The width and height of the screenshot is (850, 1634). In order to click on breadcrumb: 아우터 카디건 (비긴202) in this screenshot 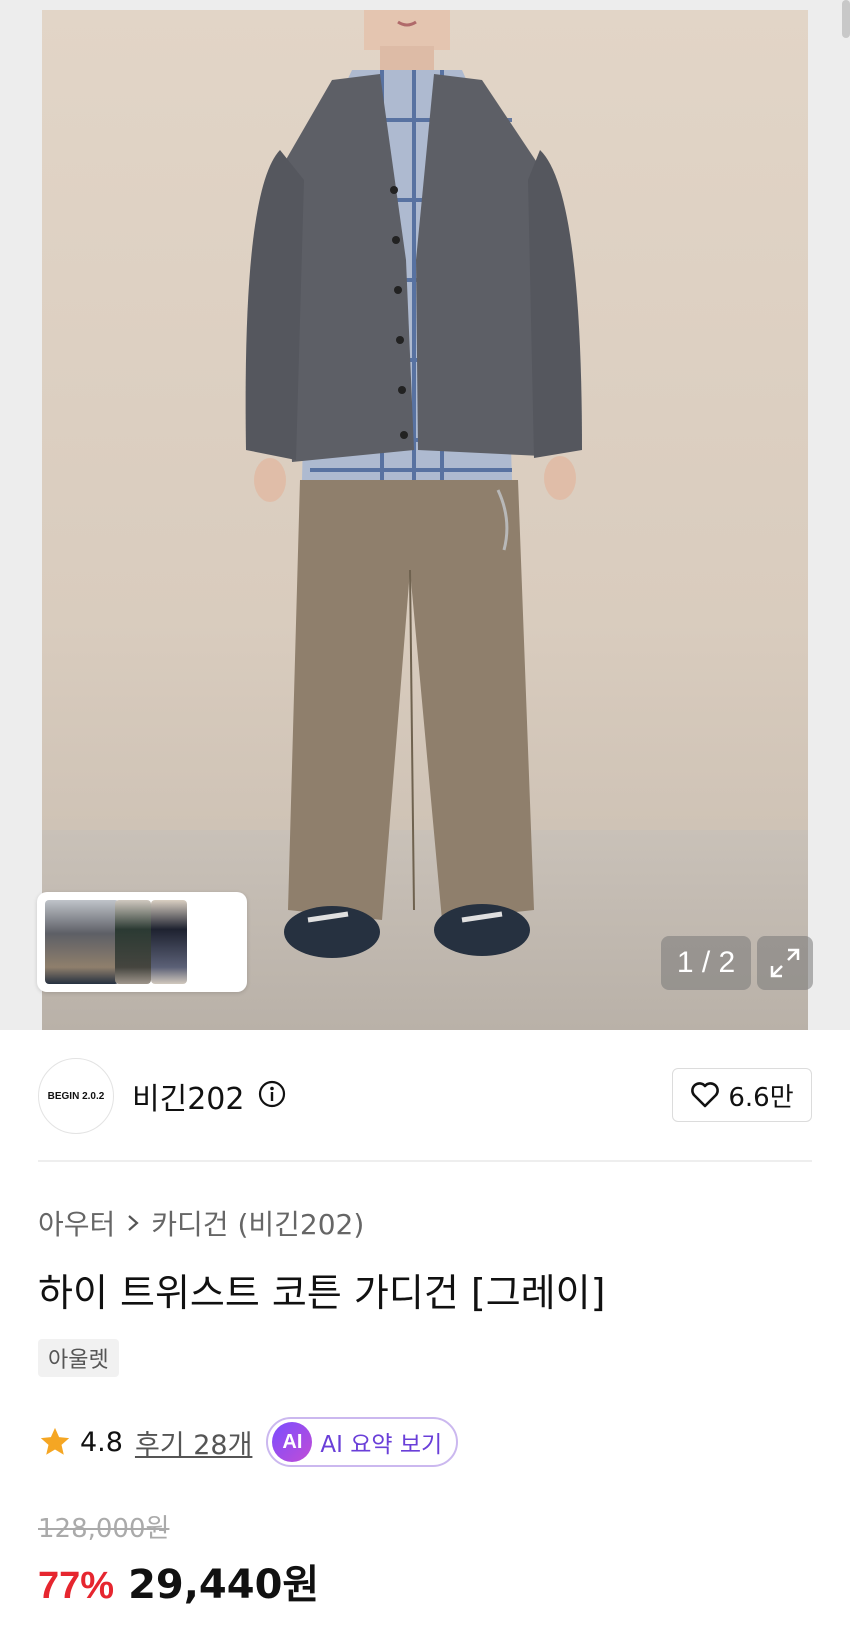, I will do `click(201, 1223)`.